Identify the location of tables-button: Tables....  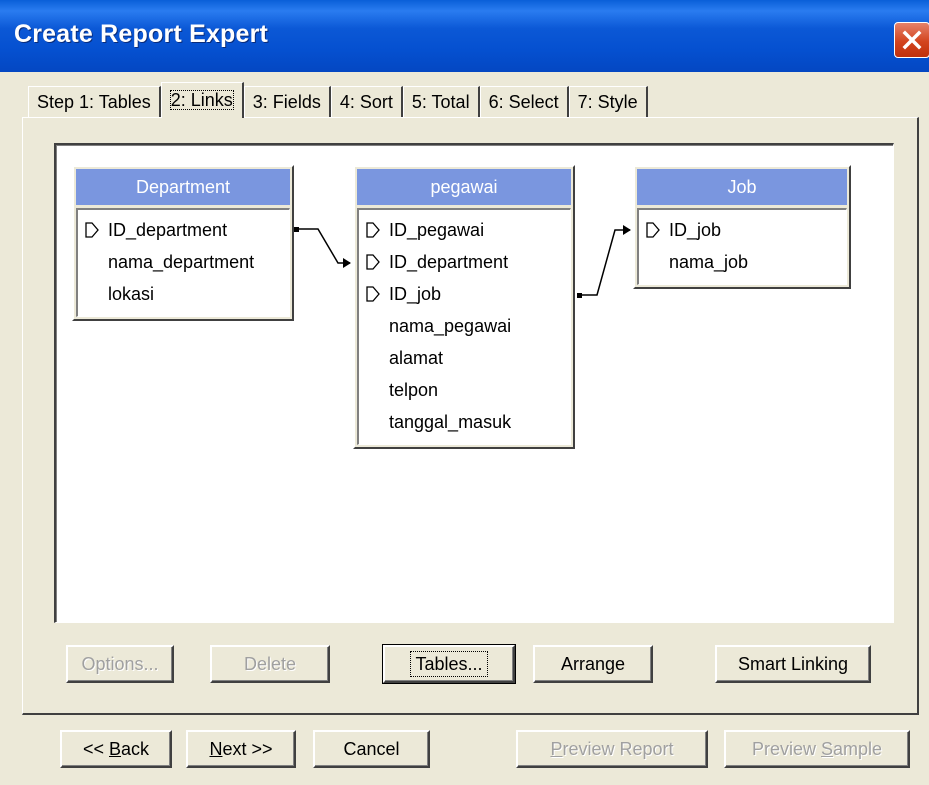
(449, 664).